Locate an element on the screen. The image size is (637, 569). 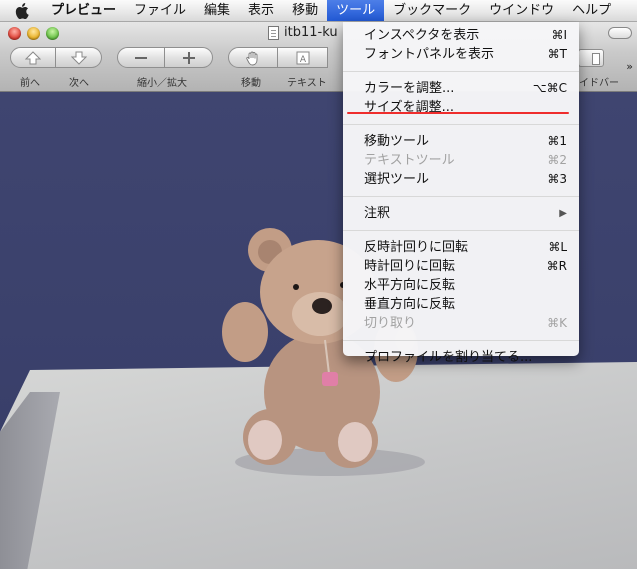
menu-item-label: テキストツール is located at coordinates (409, 160).